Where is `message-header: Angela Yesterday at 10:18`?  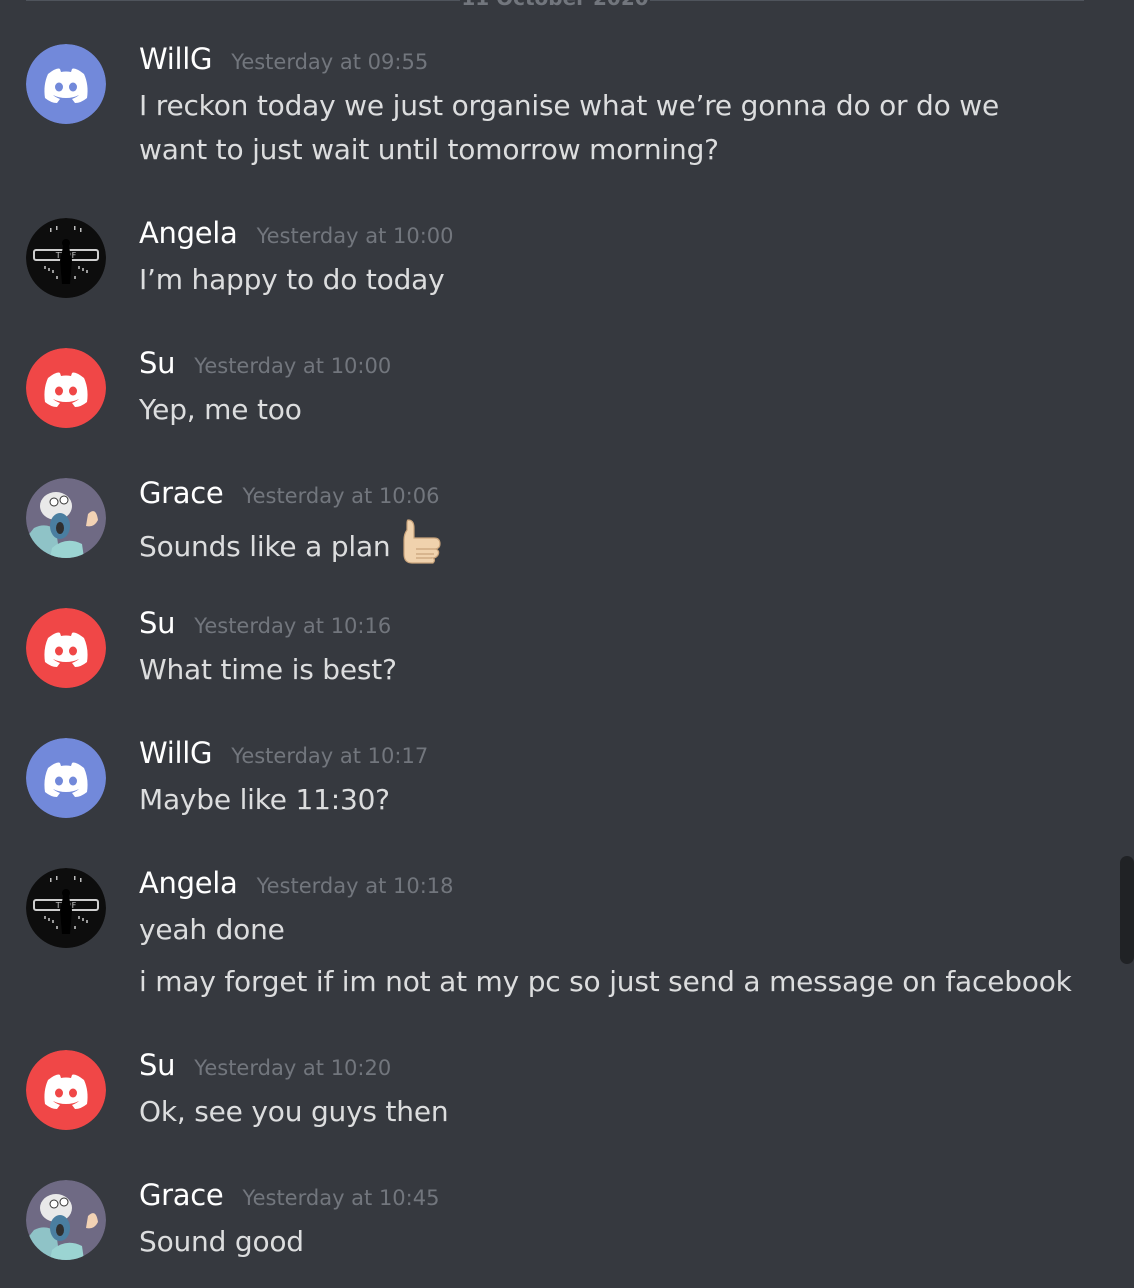
message-header: Angela Yesterday at 10:18 is located at coordinates (296, 883).